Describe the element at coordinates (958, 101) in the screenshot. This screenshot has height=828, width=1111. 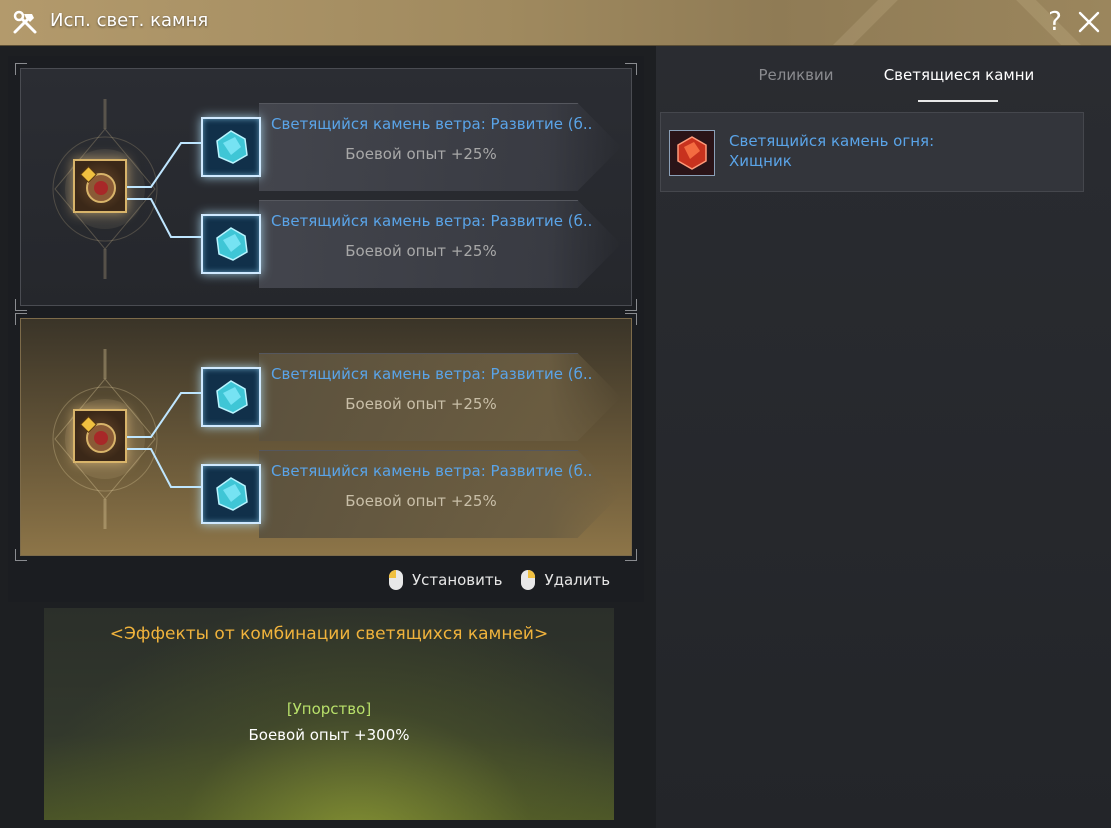
I see `active-tab-indicator` at that location.